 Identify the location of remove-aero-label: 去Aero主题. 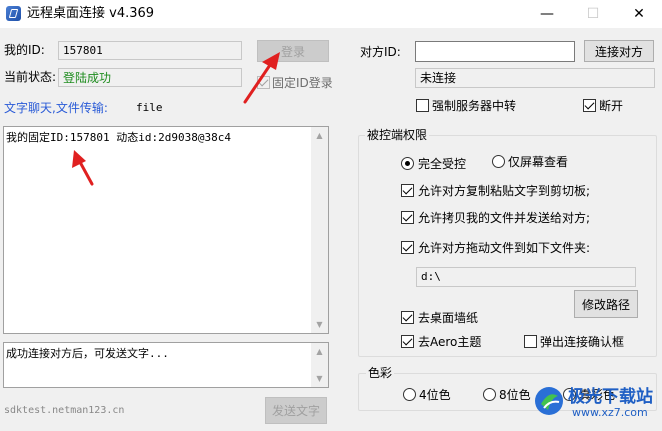
(450, 342).